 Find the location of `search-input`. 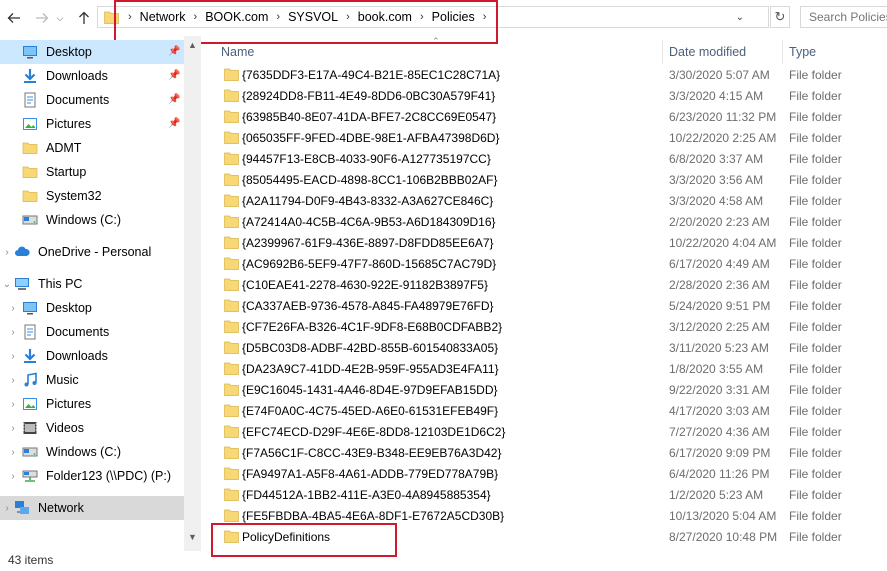

search-input is located at coordinates (844, 17).